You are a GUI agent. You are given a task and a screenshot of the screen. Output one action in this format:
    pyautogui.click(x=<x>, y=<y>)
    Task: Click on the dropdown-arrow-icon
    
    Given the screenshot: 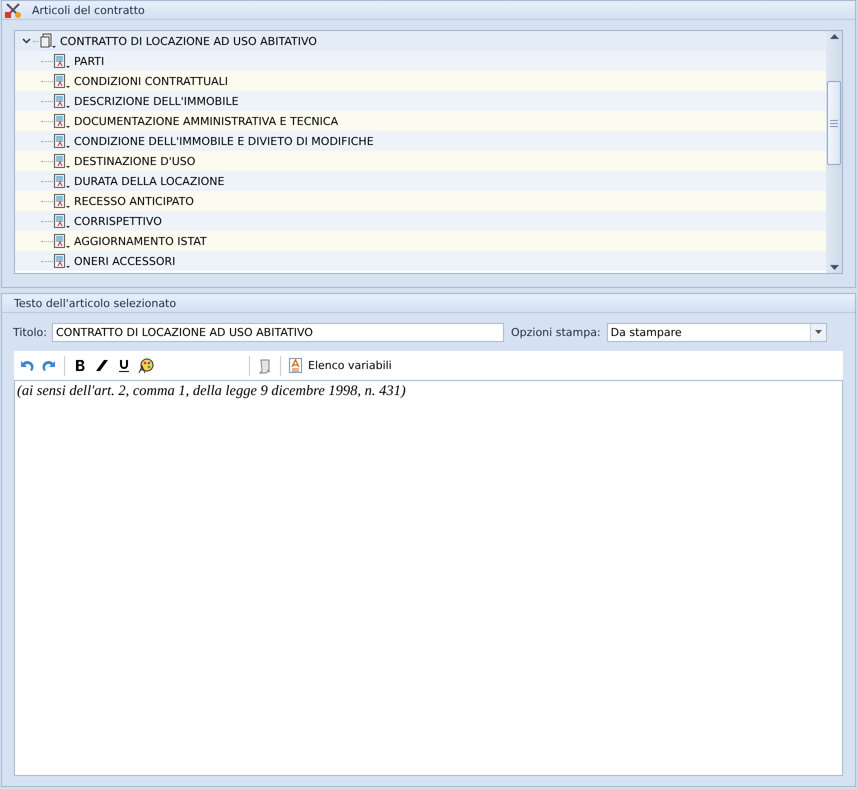 What is the action you would take?
    pyautogui.click(x=818, y=332)
    